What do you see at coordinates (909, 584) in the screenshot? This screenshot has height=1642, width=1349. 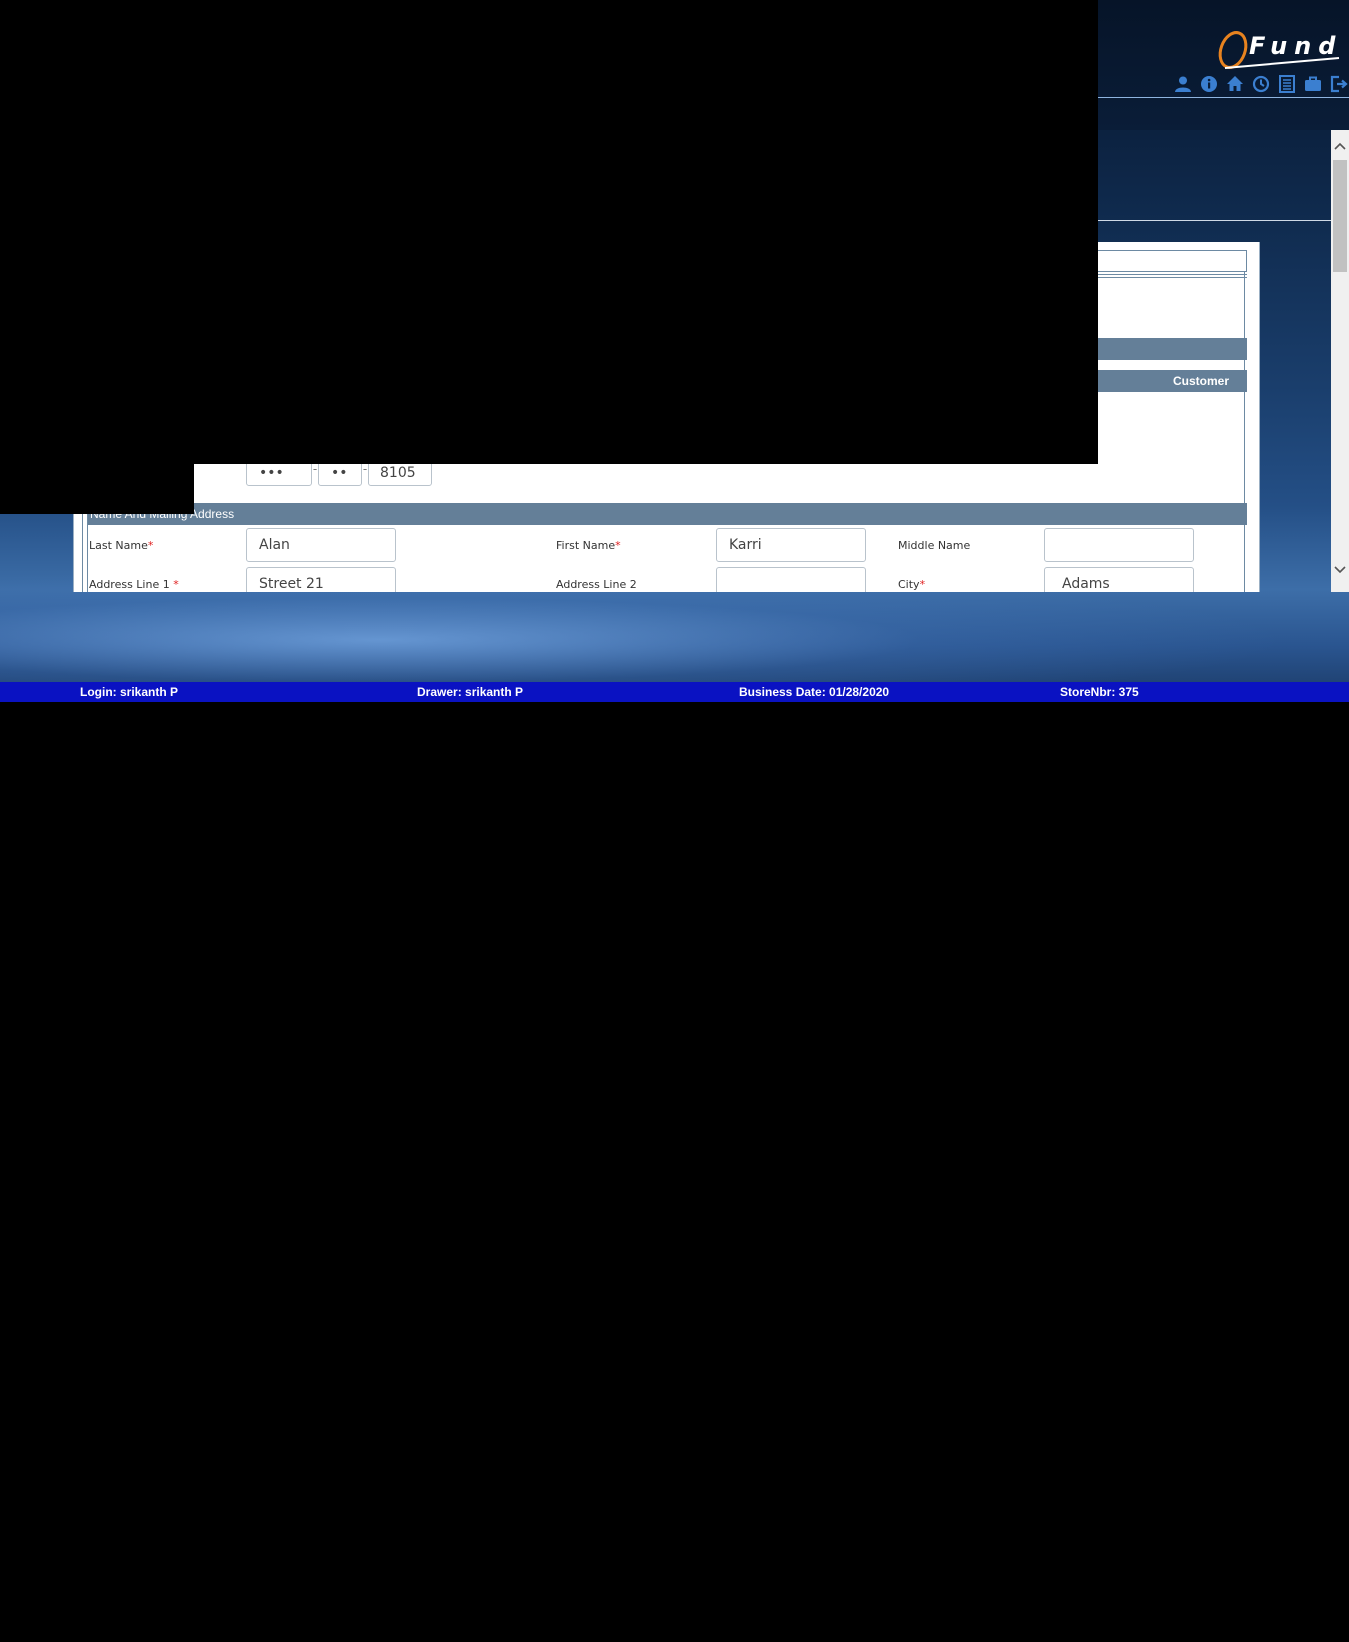 I see `city-label-text: City` at bounding box center [909, 584].